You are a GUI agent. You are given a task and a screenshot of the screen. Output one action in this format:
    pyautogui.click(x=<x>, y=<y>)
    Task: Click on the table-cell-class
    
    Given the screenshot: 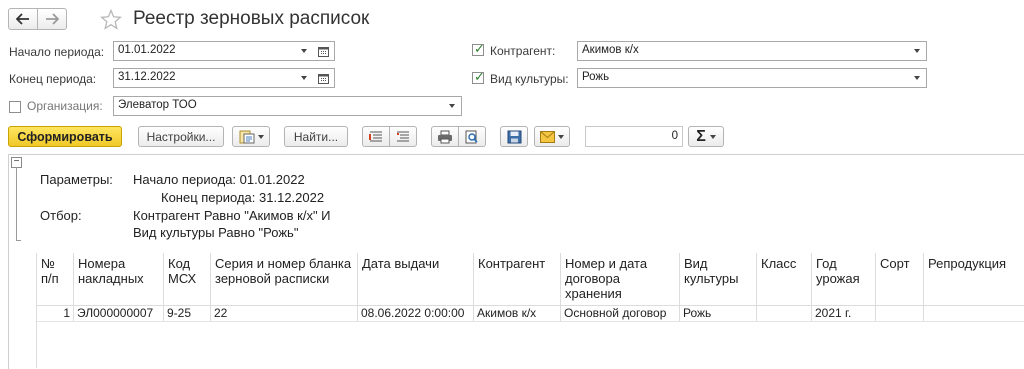 What is the action you would take?
    pyautogui.click(x=784, y=313)
    